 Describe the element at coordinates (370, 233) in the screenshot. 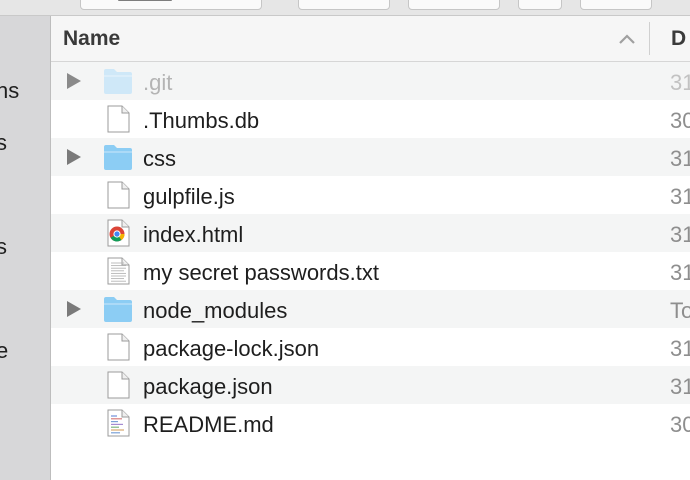

I see `file-row: index.html 31` at that location.